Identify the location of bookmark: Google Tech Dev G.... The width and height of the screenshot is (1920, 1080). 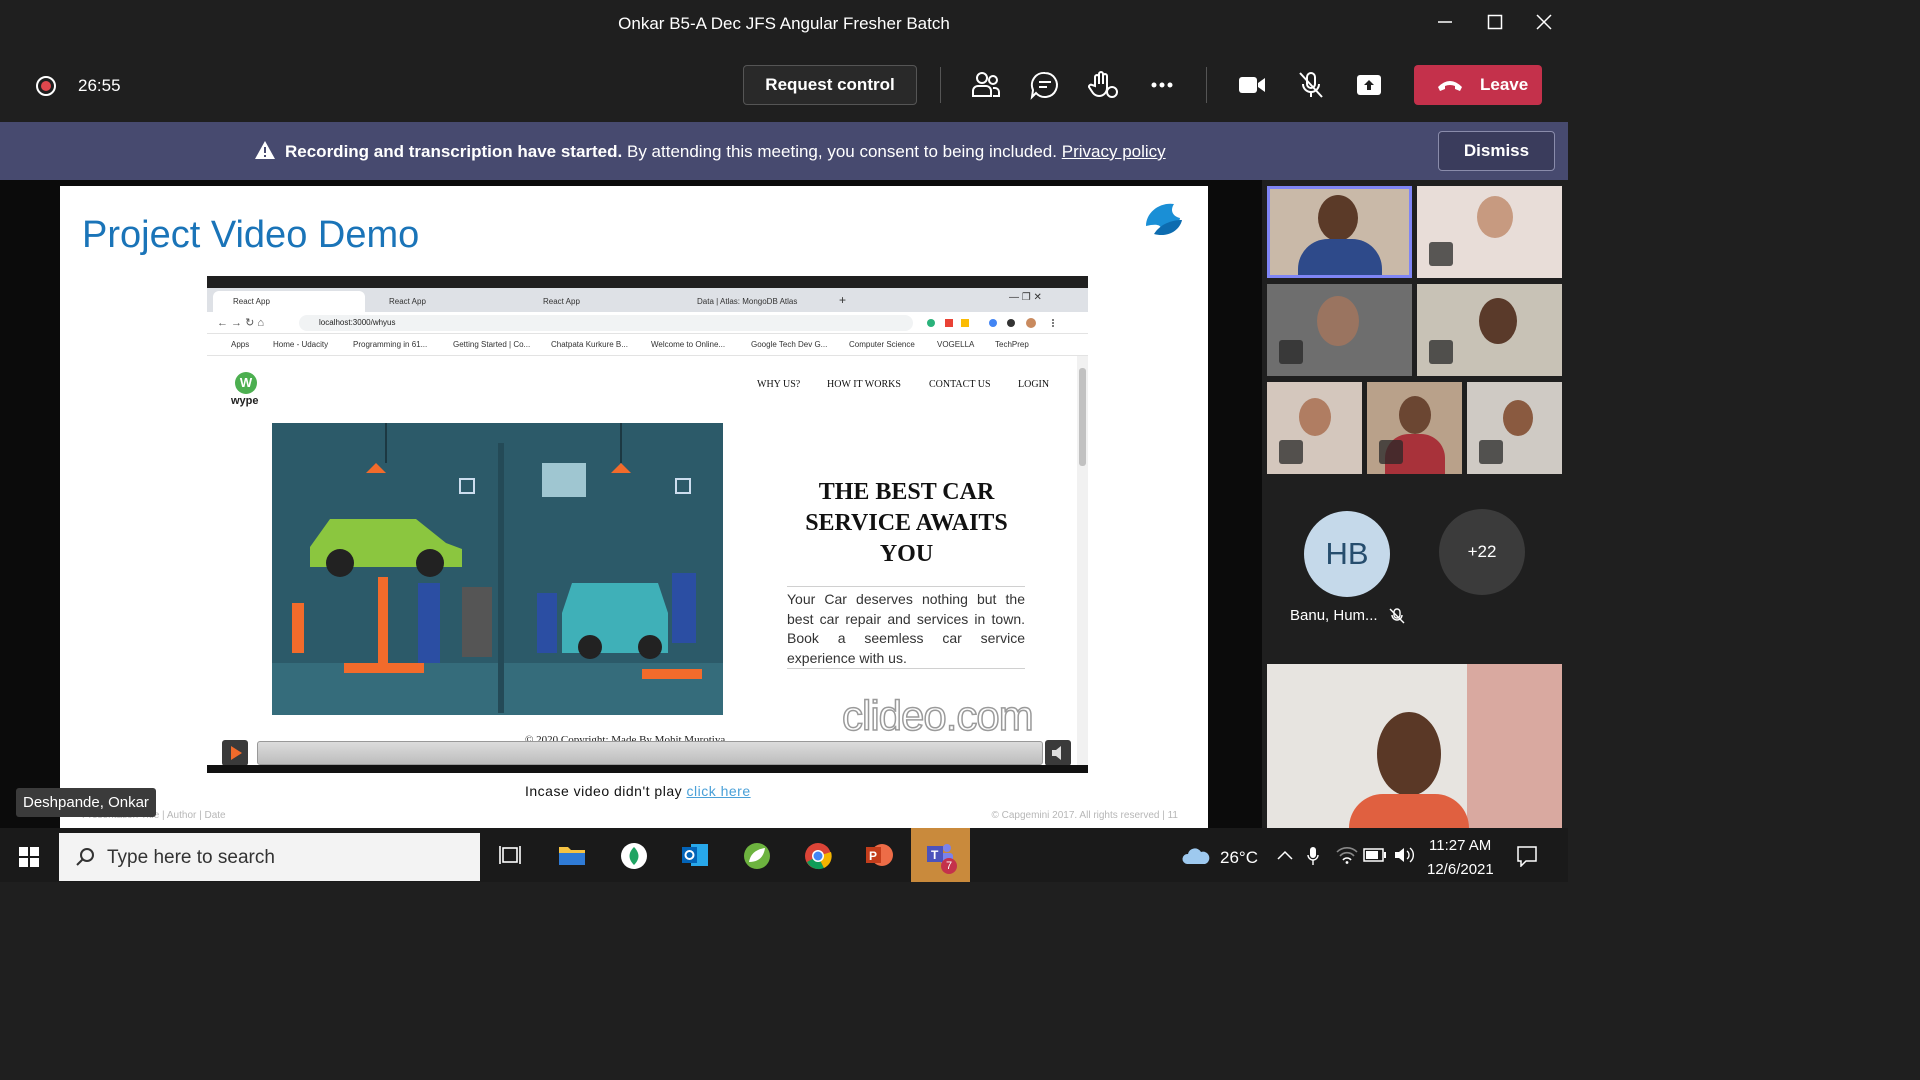
(789, 344).